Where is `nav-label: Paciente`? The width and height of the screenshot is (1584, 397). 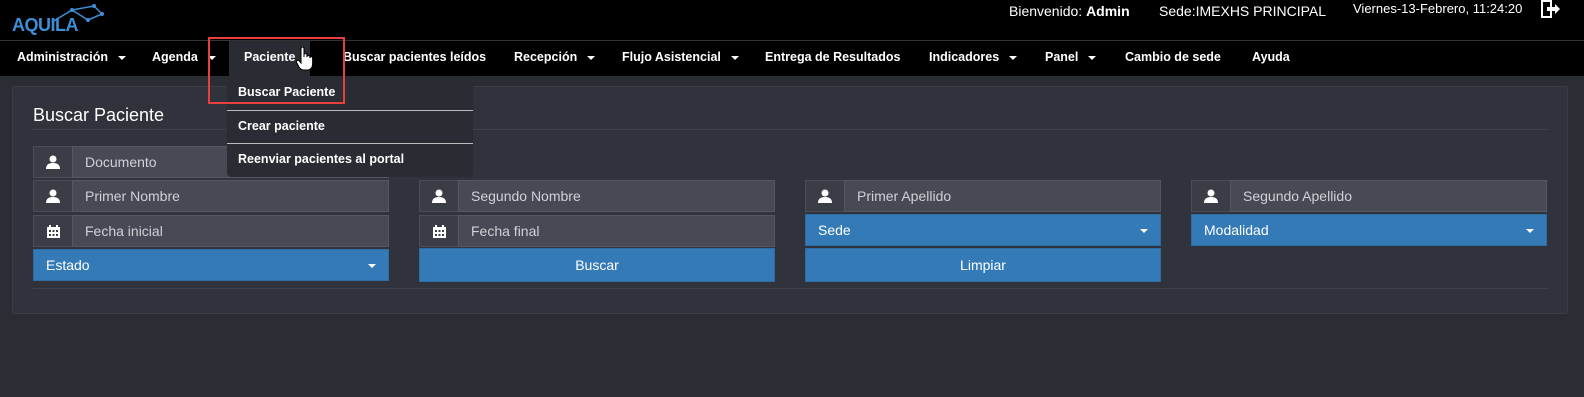 nav-label: Paciente is located at coordinates (270, 57).